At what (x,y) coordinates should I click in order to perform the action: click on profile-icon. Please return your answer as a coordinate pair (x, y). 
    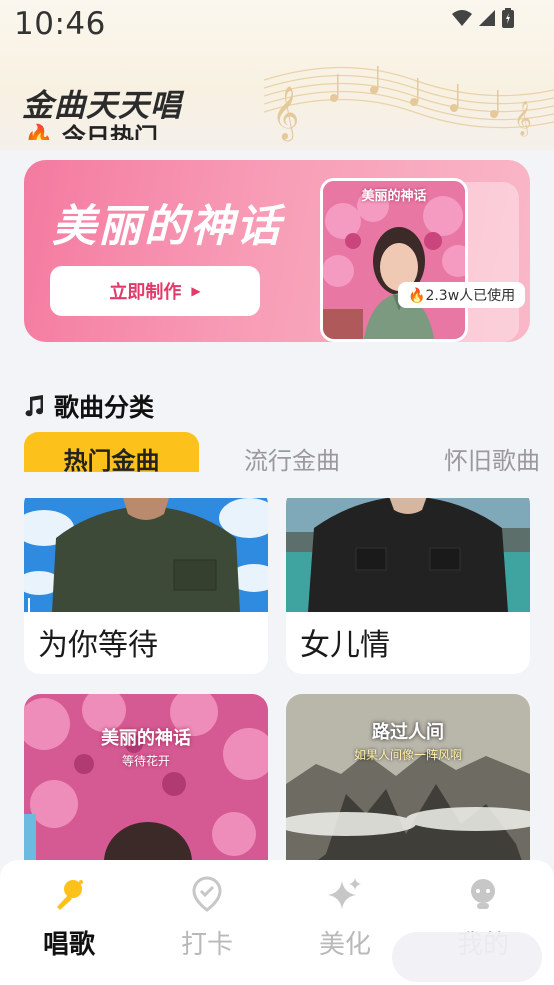
    Looking at the image, I should click on (483, 894).